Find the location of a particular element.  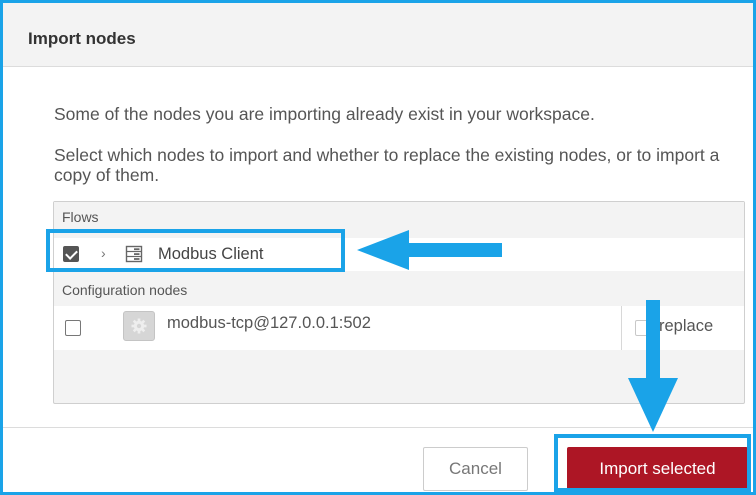

flow-checkbox is located at coordinates (71, 254).